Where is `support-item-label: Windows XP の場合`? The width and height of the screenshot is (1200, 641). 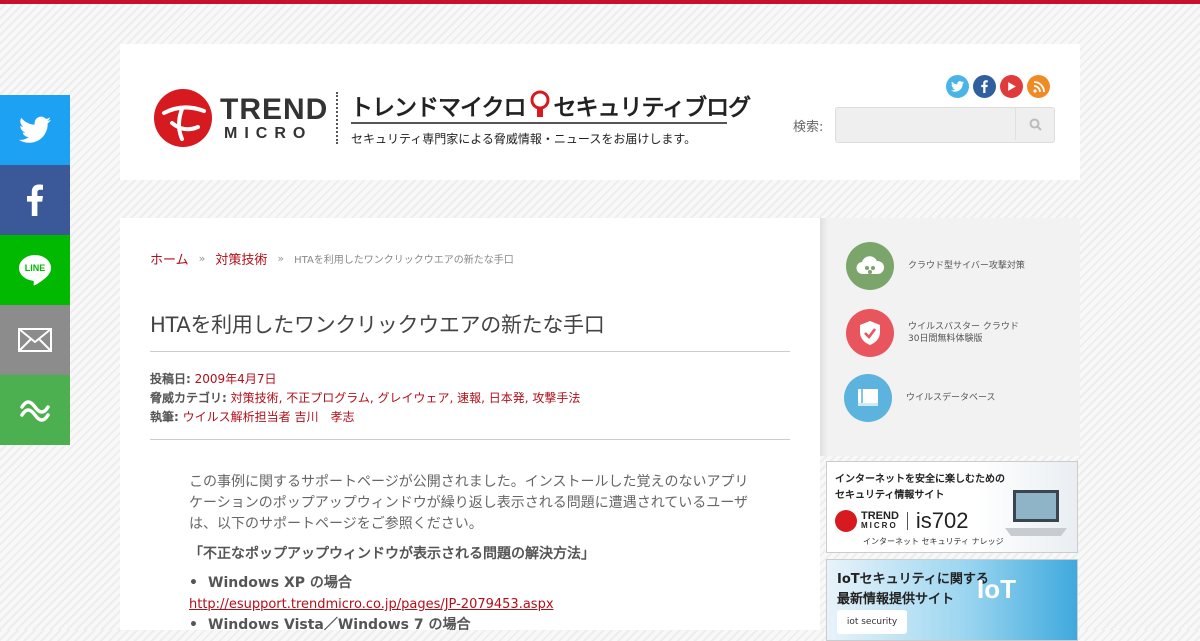 support-item-label: Windows XP の場合 is located at coordinates (280, 583).